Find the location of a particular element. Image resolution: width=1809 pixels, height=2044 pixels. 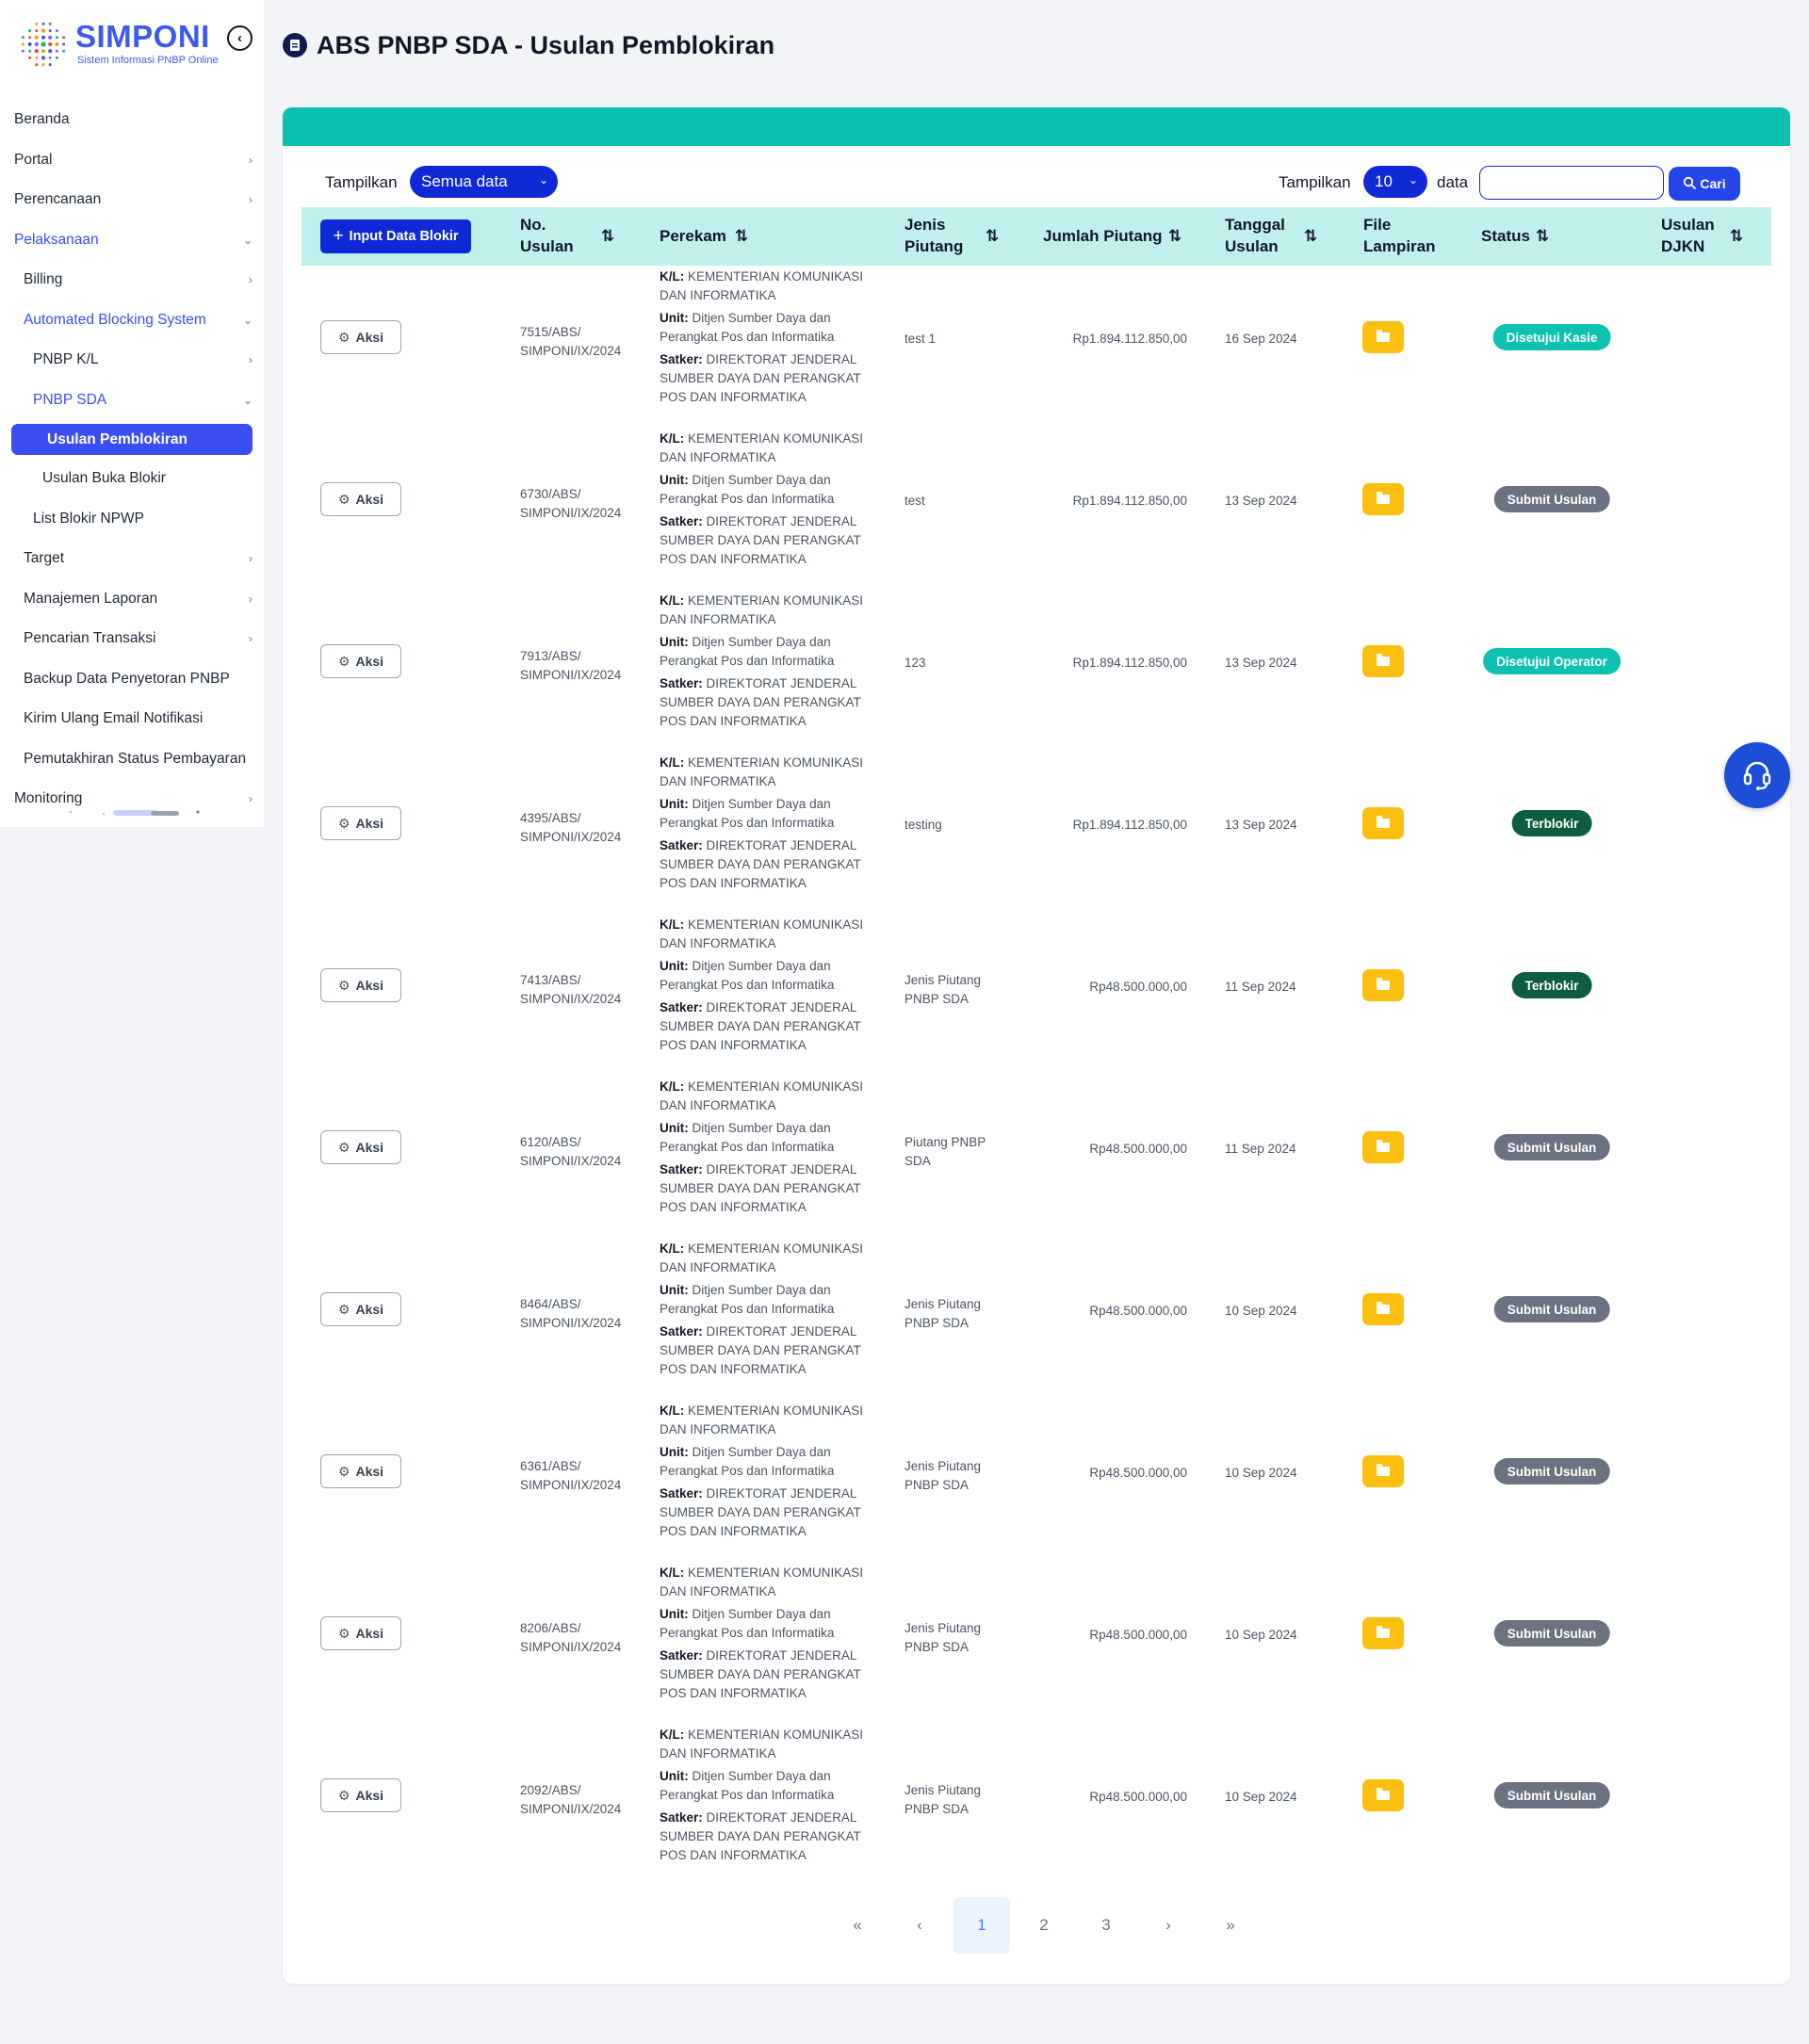

col-status: Status is located at coordinates (1505, 236).